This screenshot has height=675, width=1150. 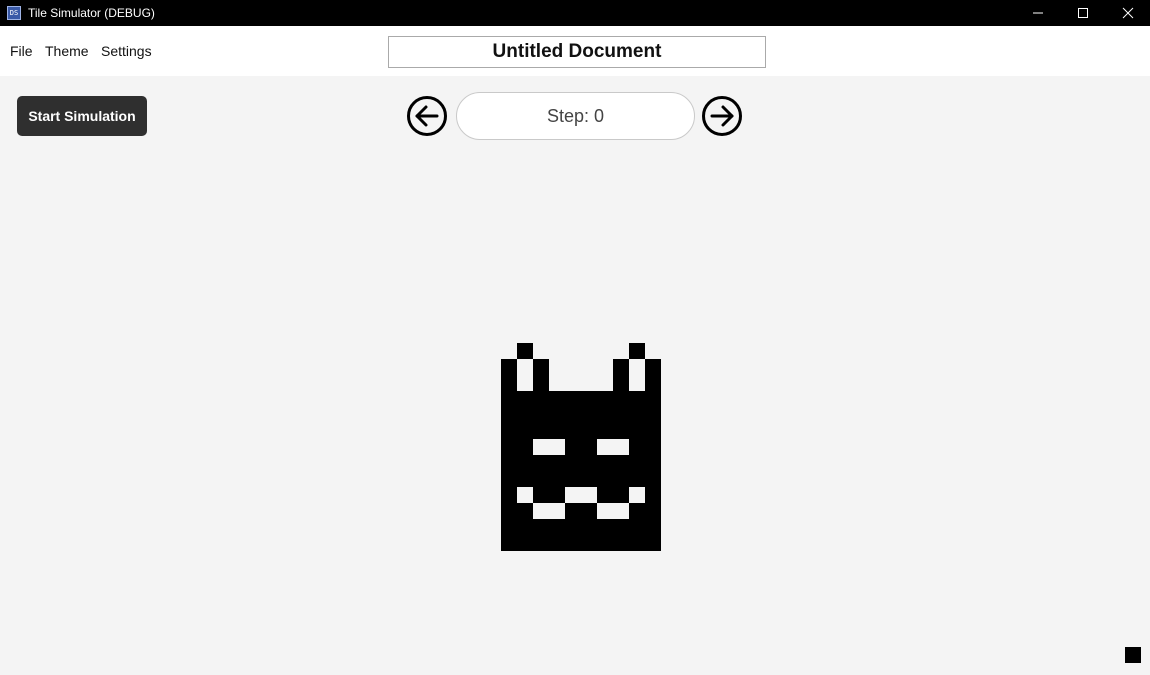 What do you see at coordinates (1127, 13) in the screenshot?
I see `close-button` at bounding box center [1127, 13].